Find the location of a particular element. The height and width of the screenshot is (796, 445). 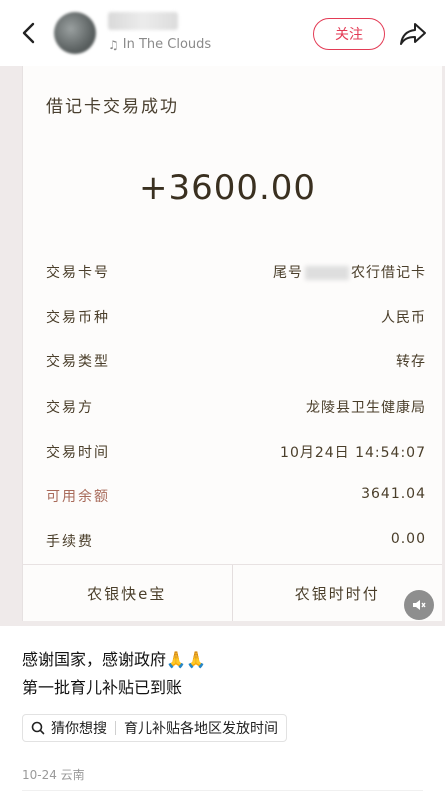

row-value: 龙陵县卫生健康局 is located at coordinates (366, 408).